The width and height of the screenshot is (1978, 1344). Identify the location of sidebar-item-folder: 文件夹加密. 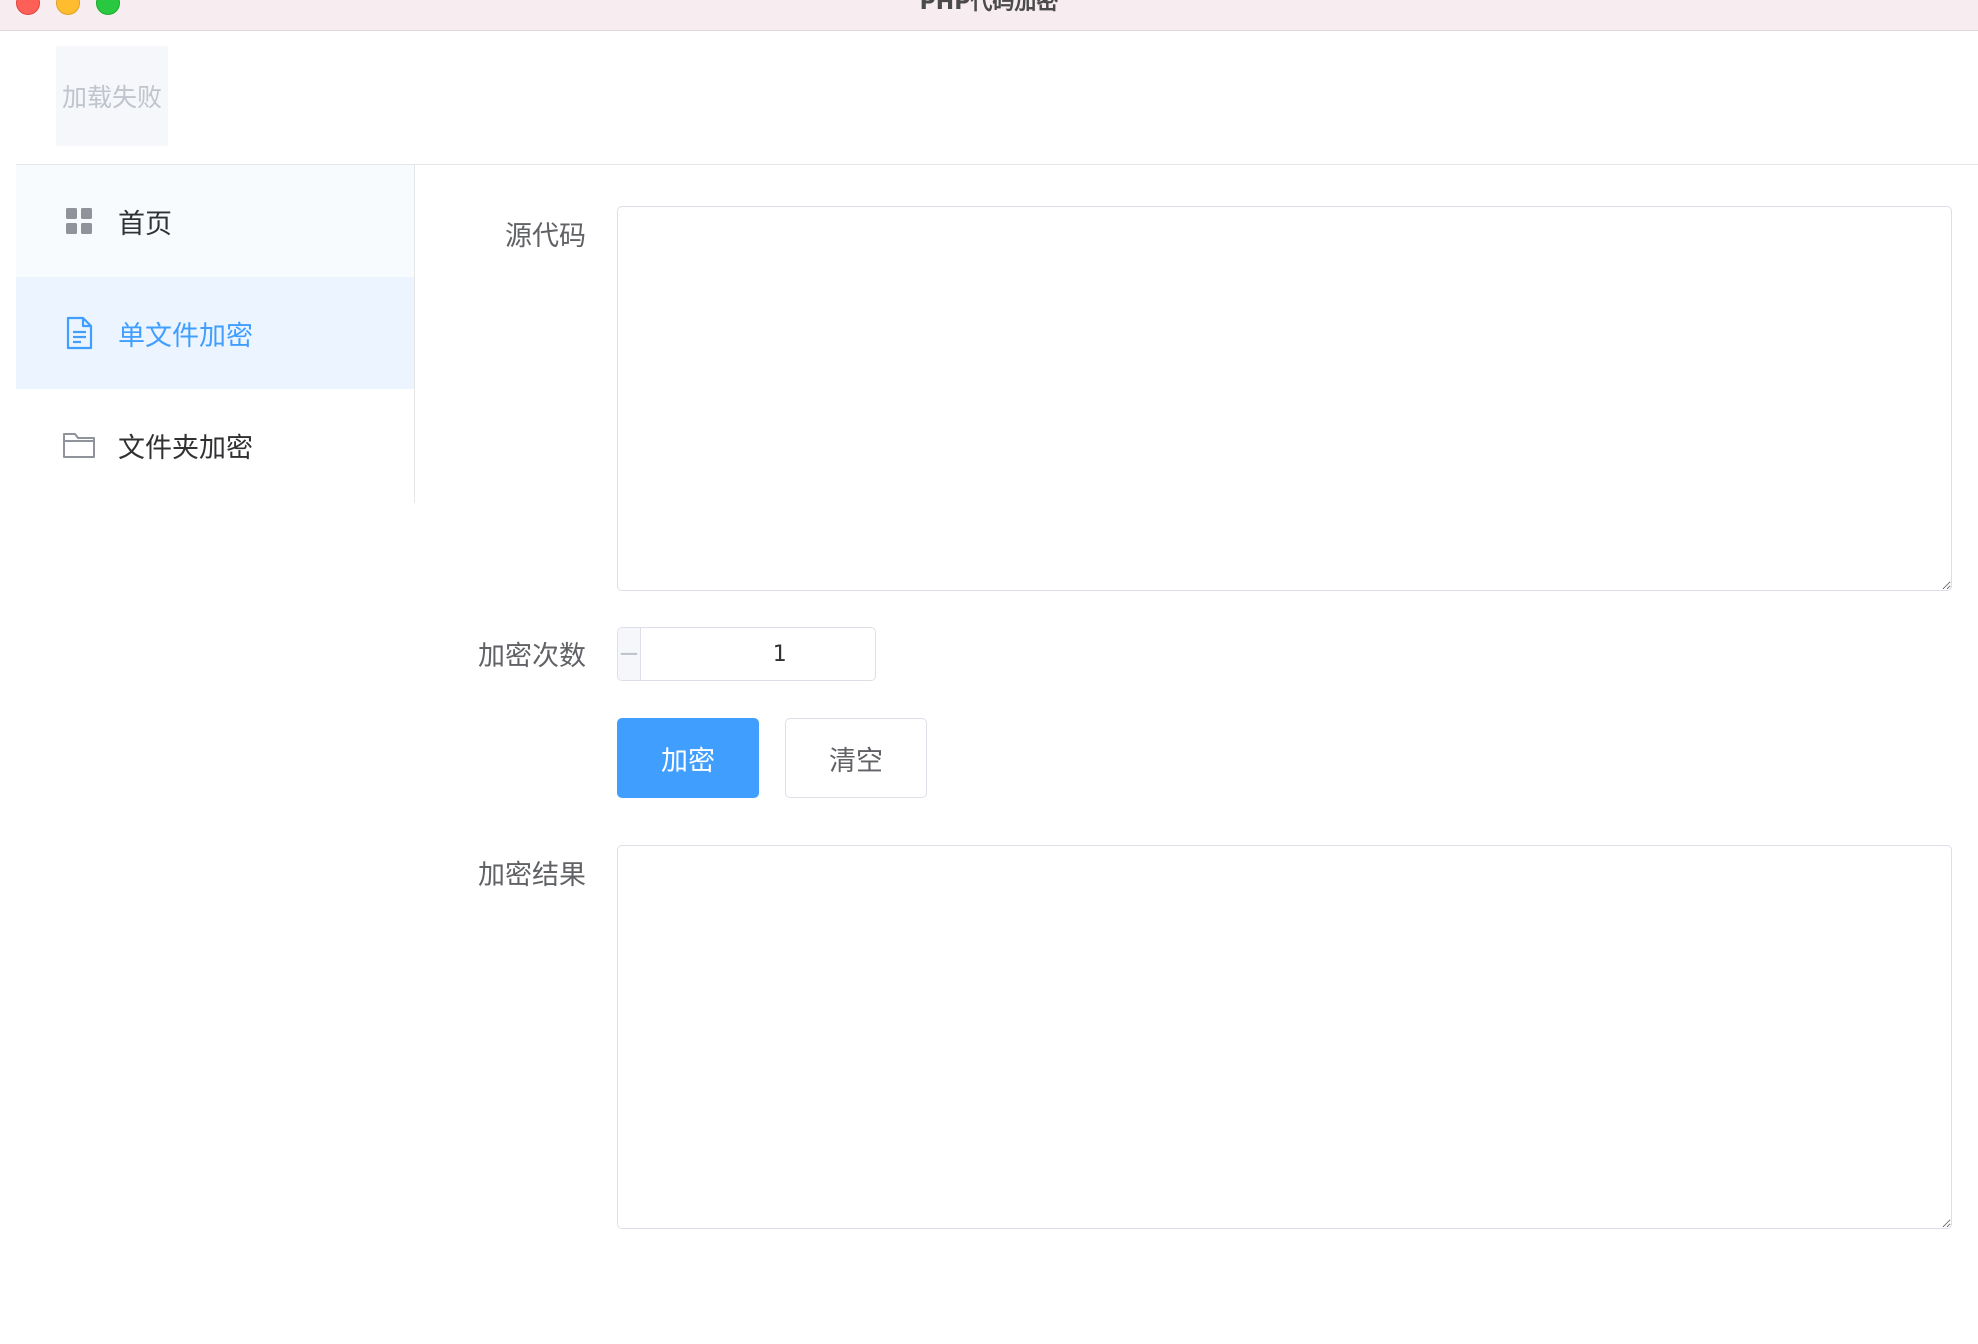
(215, 445).